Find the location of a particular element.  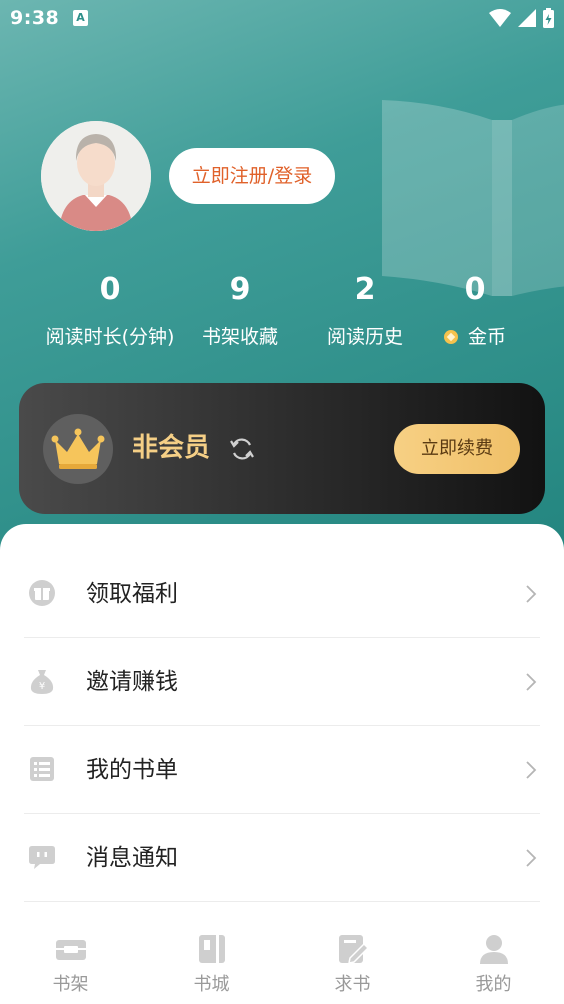

stat-label: 阅读时长(分钟) is located at coordinates (110, 337).